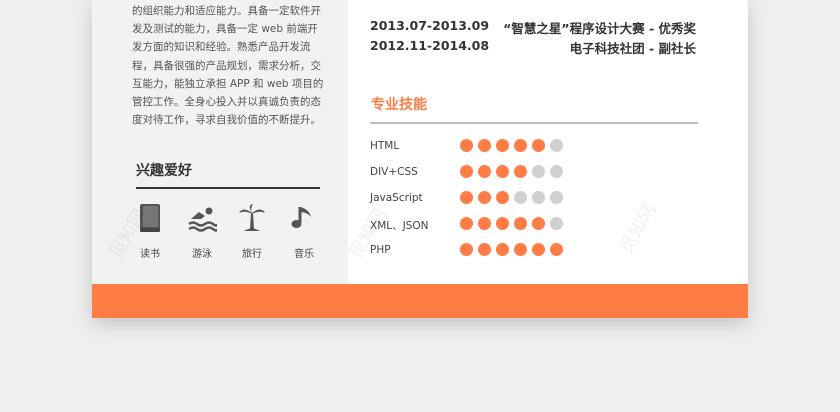 Image resolution: width=840 pixels, height=412 pixels. Describe the element at coordinates (221, 47) in the screenshot. I see `intro-line: 发方面的知识和经验。熟悉产品开发流` at that location.